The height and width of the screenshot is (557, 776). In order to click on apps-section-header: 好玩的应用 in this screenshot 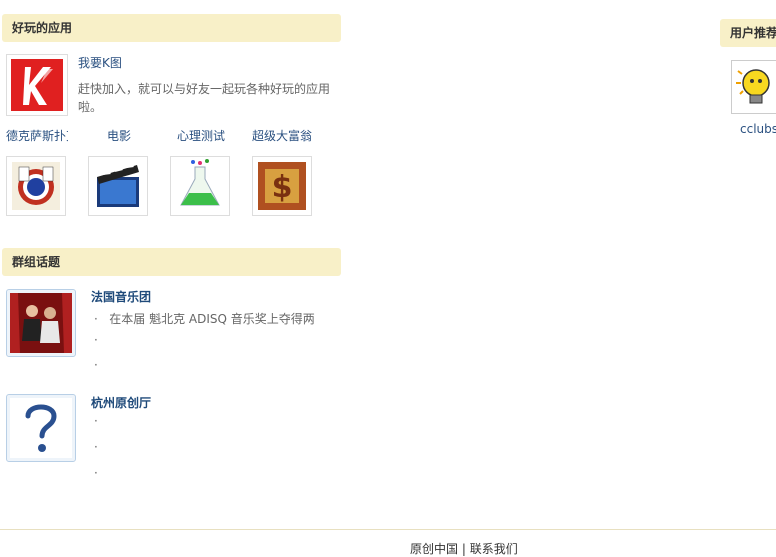, I will do `click(171, 28)`.